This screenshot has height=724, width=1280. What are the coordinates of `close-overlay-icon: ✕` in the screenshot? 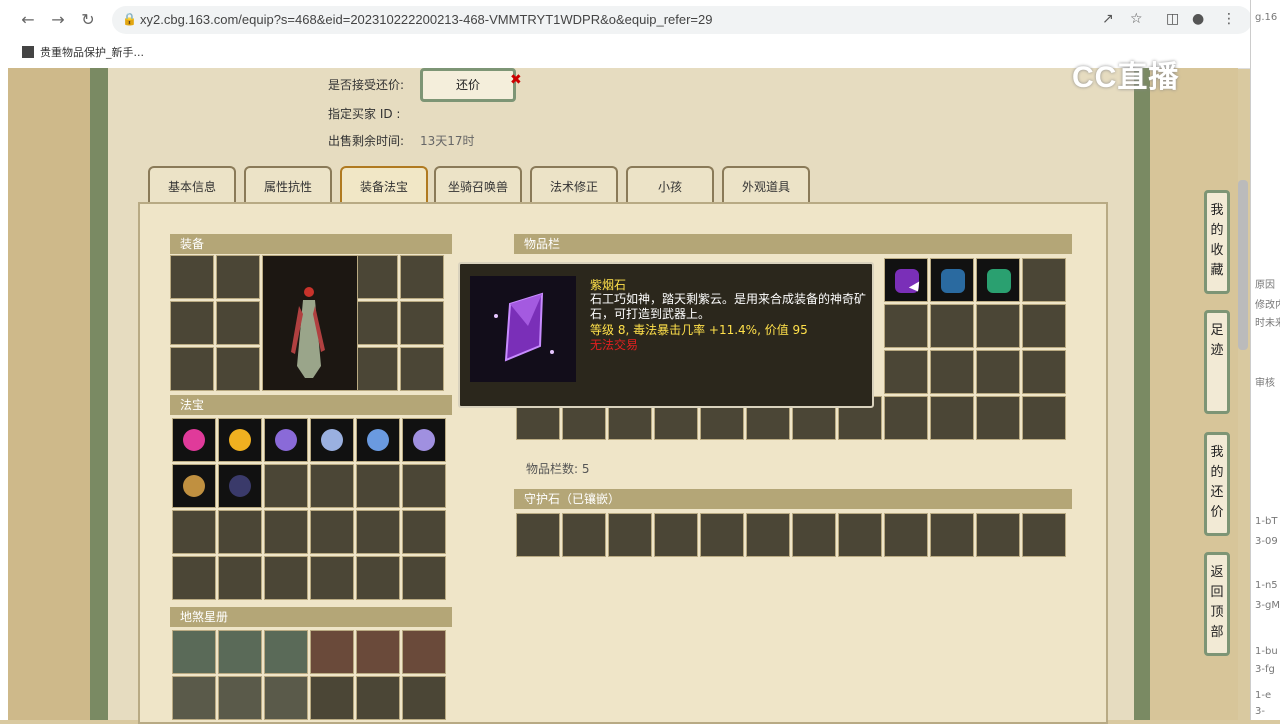 It's located at (1267, 94).